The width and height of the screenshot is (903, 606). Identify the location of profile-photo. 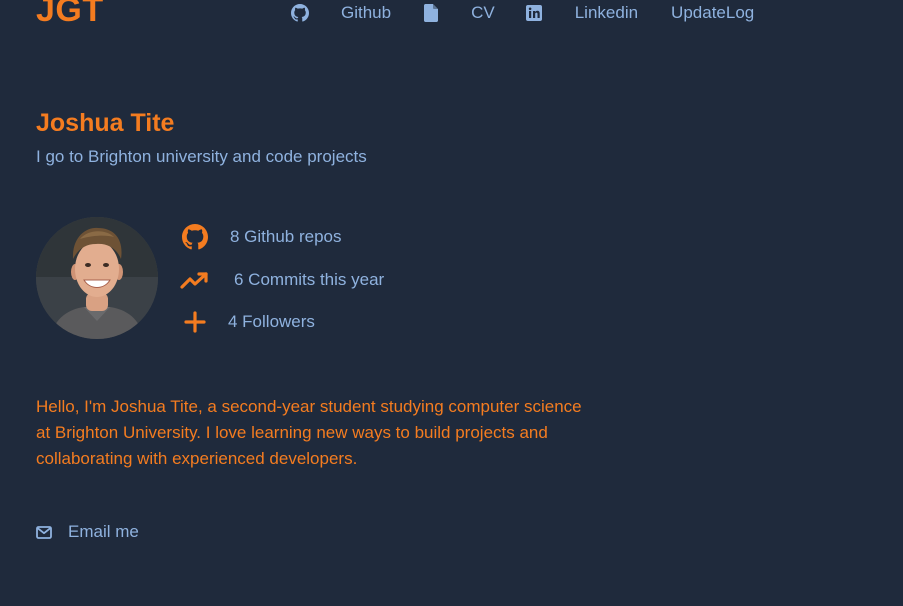
(97, 278).